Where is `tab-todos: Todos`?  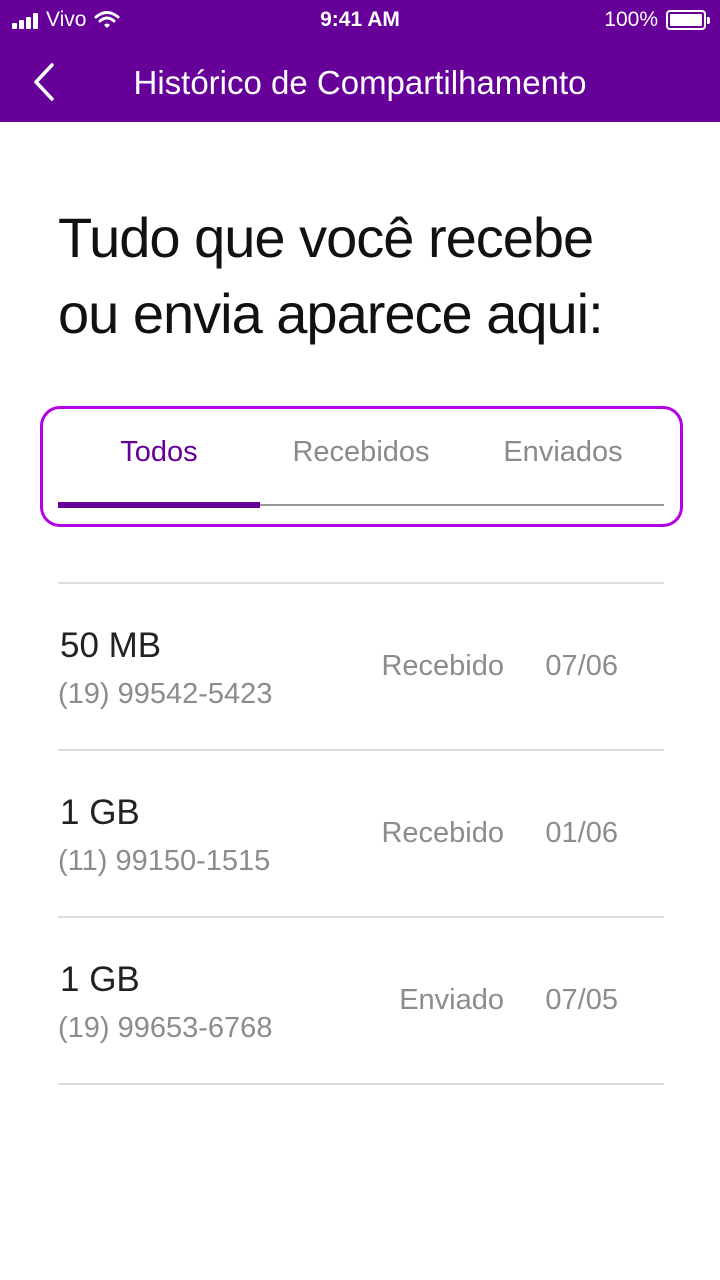 tab-todos: Todos is located at coordinates (159, 464).